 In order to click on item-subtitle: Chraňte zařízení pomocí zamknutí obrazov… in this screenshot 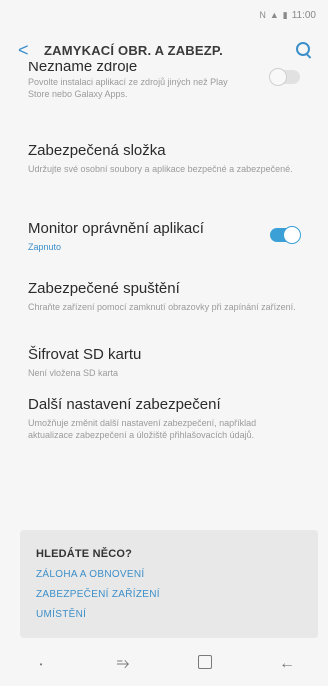, I will do `click(162, 307)`.